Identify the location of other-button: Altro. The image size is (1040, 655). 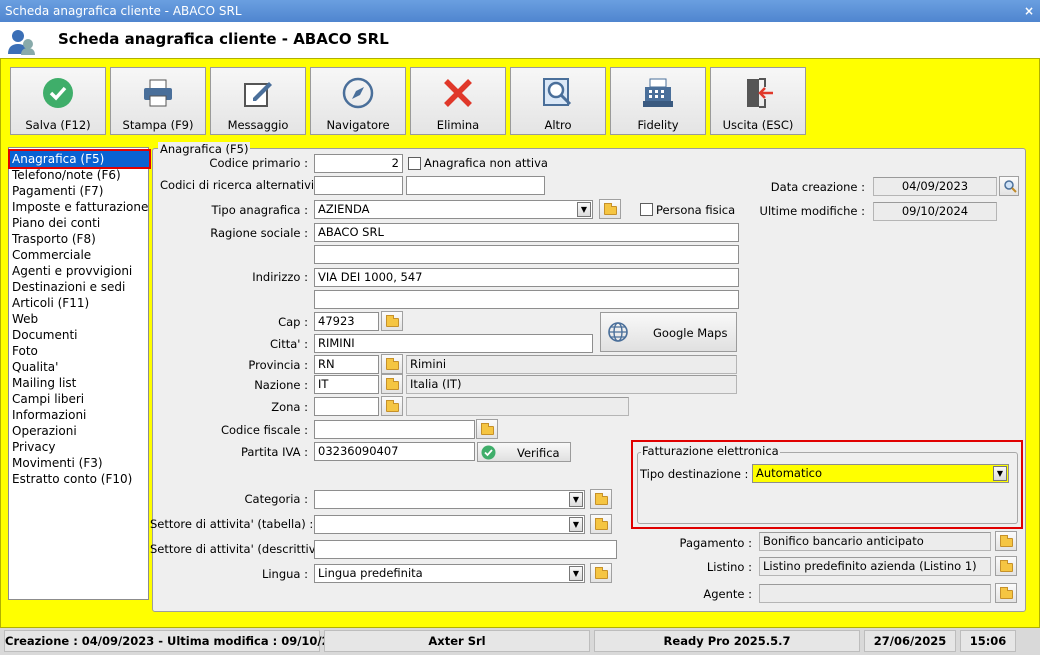
(558, 101).